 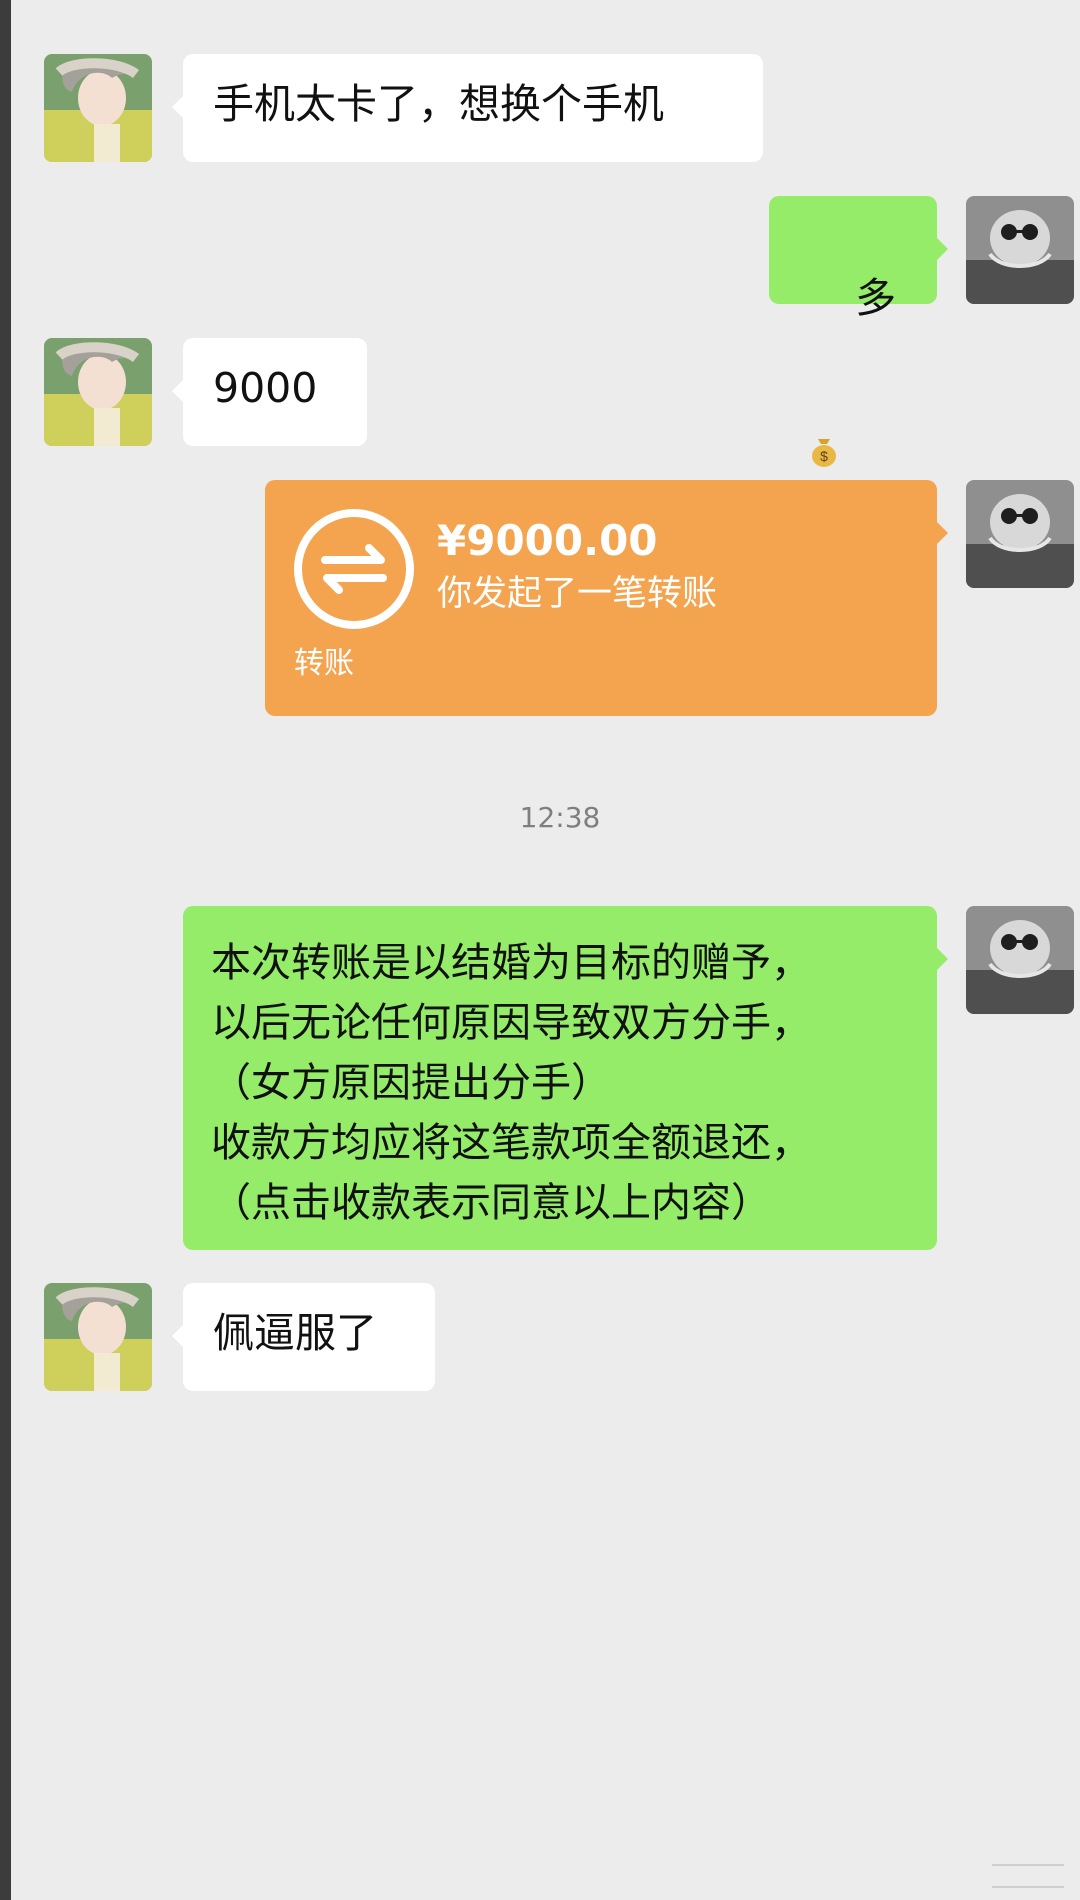 I want to click on incoming-message-bubble: 手机太卡了，想换个手机, so click(x=467, y=108).